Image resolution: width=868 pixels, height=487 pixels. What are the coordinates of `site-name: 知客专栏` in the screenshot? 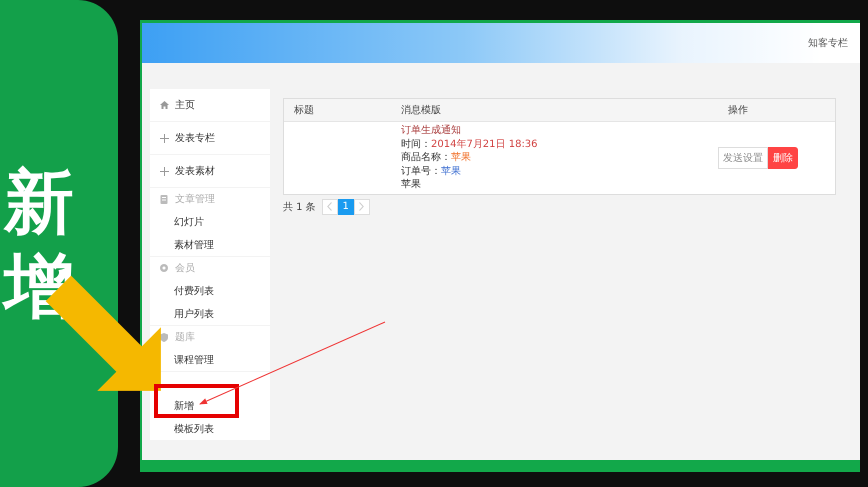 It's located at (828, 43).